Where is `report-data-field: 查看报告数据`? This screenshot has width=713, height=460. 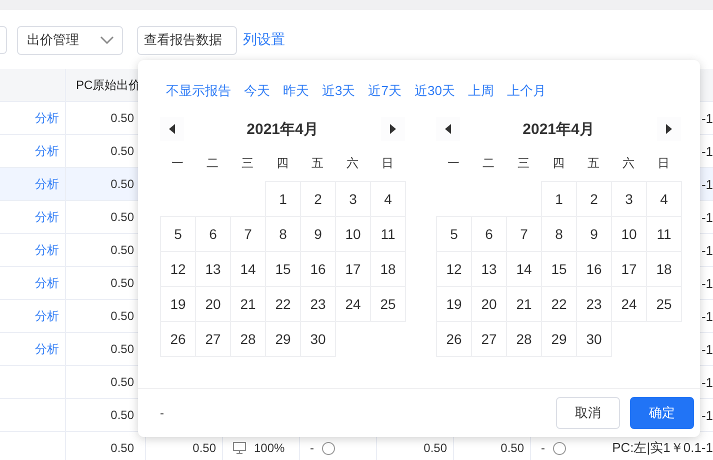 report-data-field: 查看报告数据 is located at coordinates (187, 40).